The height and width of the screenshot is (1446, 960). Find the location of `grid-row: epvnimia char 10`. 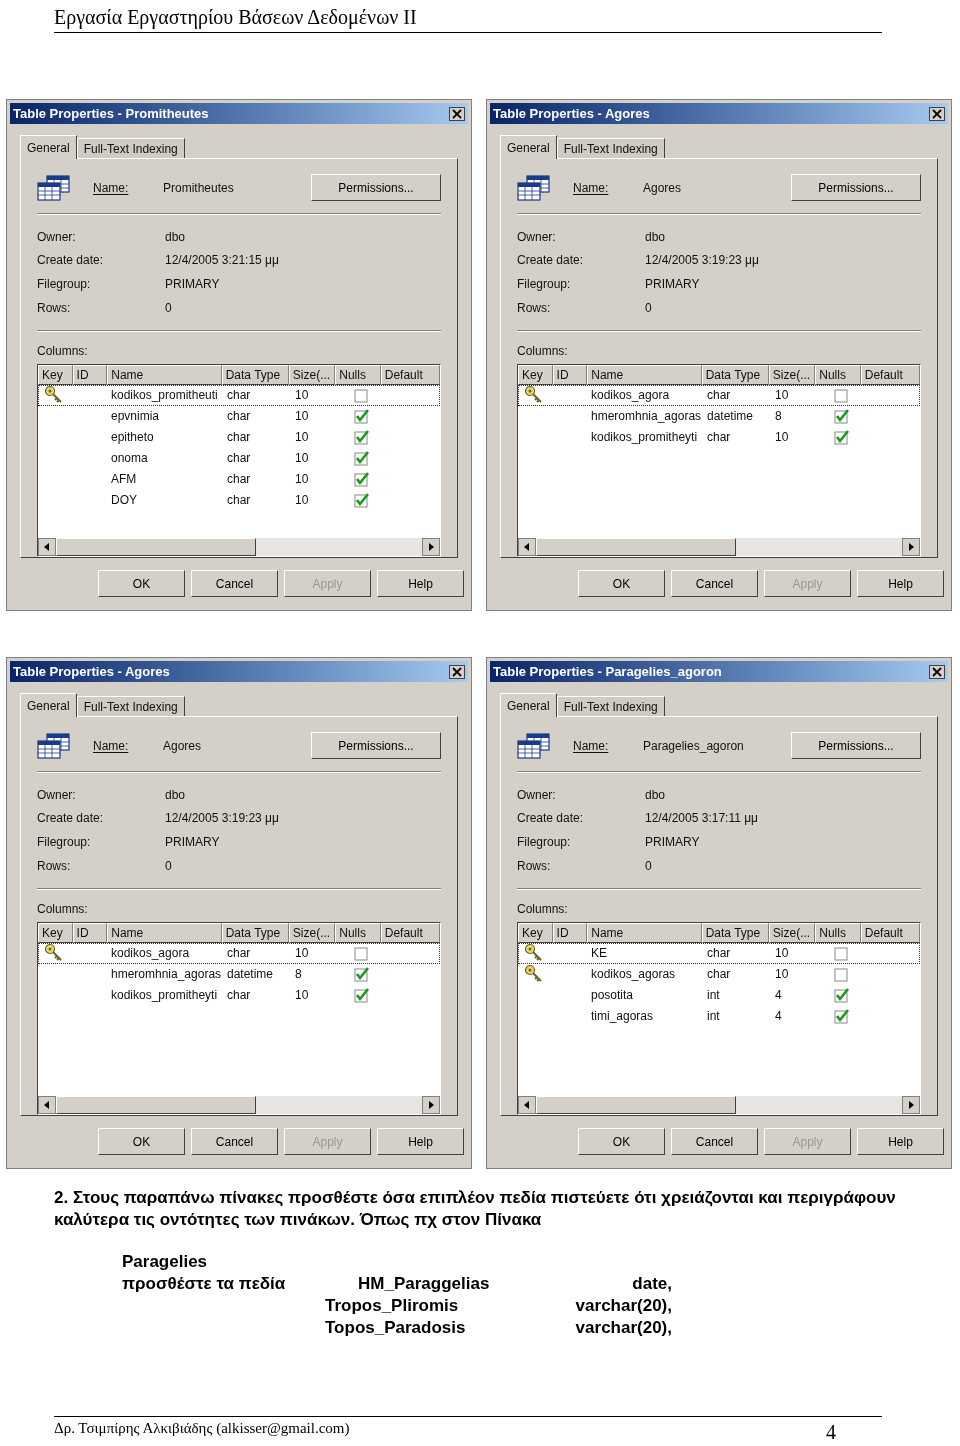

grid-row: epvnimia char 10 is located at coordinates (239, 416).